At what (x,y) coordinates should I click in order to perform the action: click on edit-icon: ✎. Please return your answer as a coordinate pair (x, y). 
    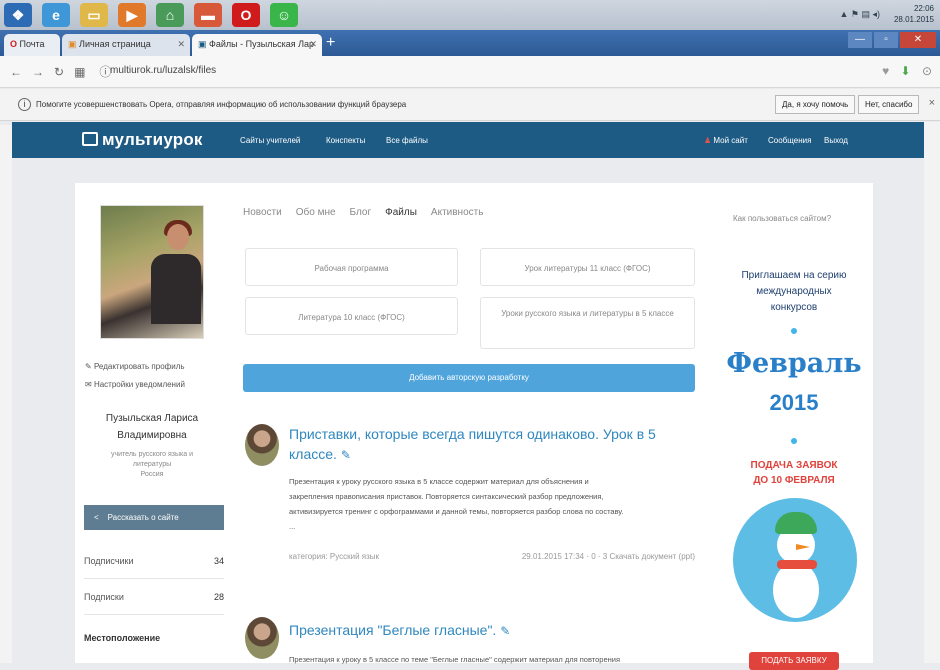
    Looking at the image, I should click on (88, 366).